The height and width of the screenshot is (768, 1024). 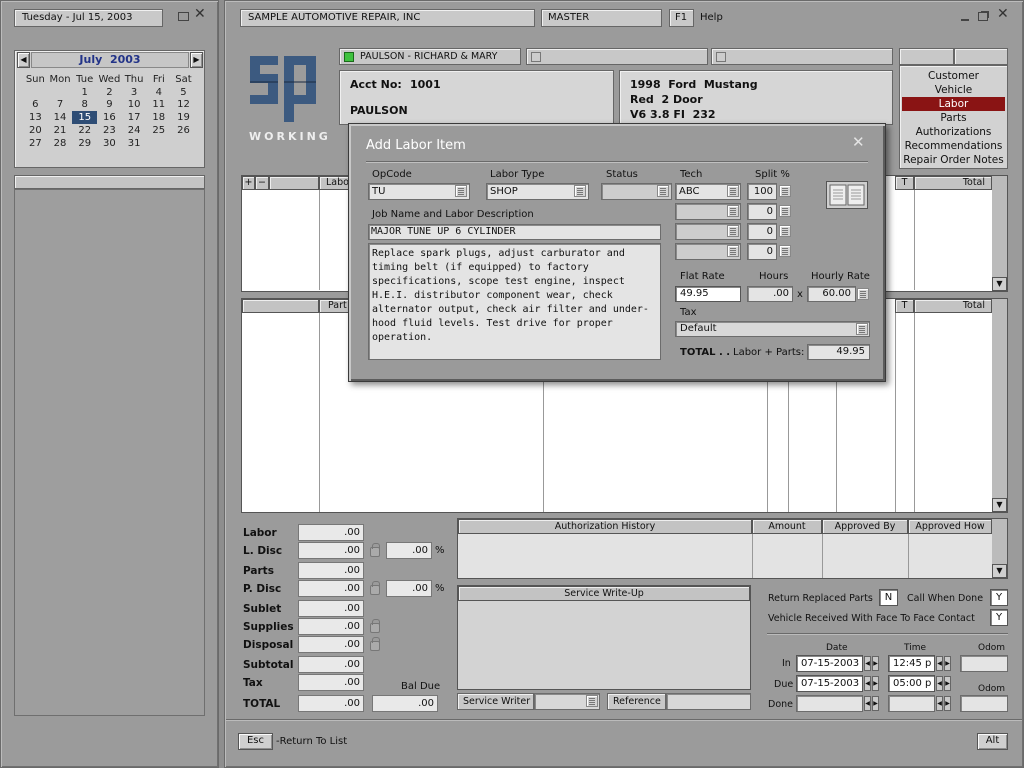 I want to click on calendar-day: 3, so click(x=134, y=92).